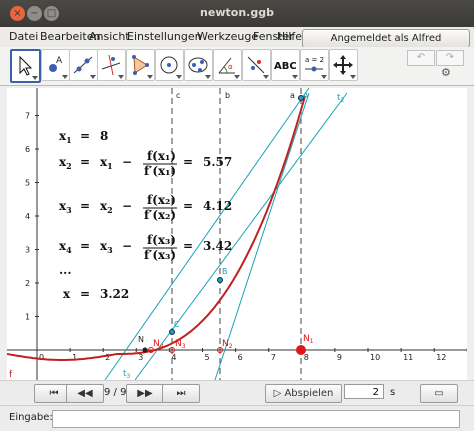 The image size is (474, 431). What do you see at coordinates (439, 393) in the screenshot?
I see `view-toggle-button: ▭` at bounding box center [439, 393].